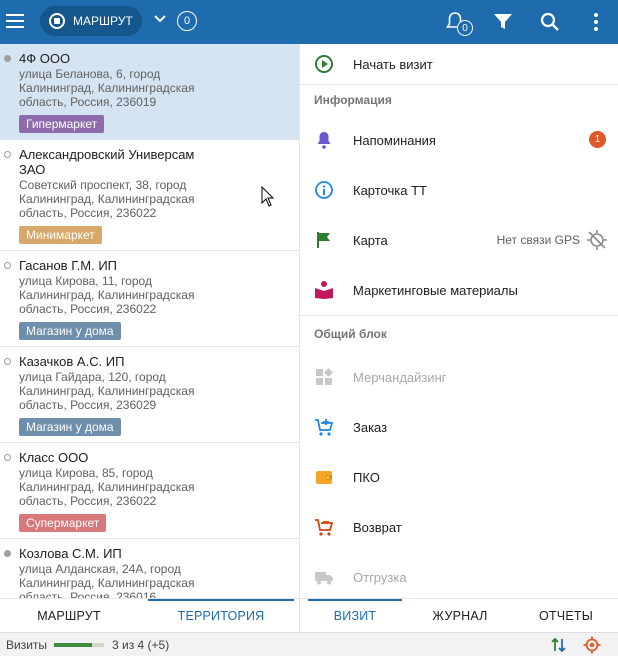 The height and width of the screenshot is (656, 618). What do you see at coordinates (62, 124) in the screenshot?
I see `outlet-type-tag: Гипермаркет` at bounding box center [62, 124].